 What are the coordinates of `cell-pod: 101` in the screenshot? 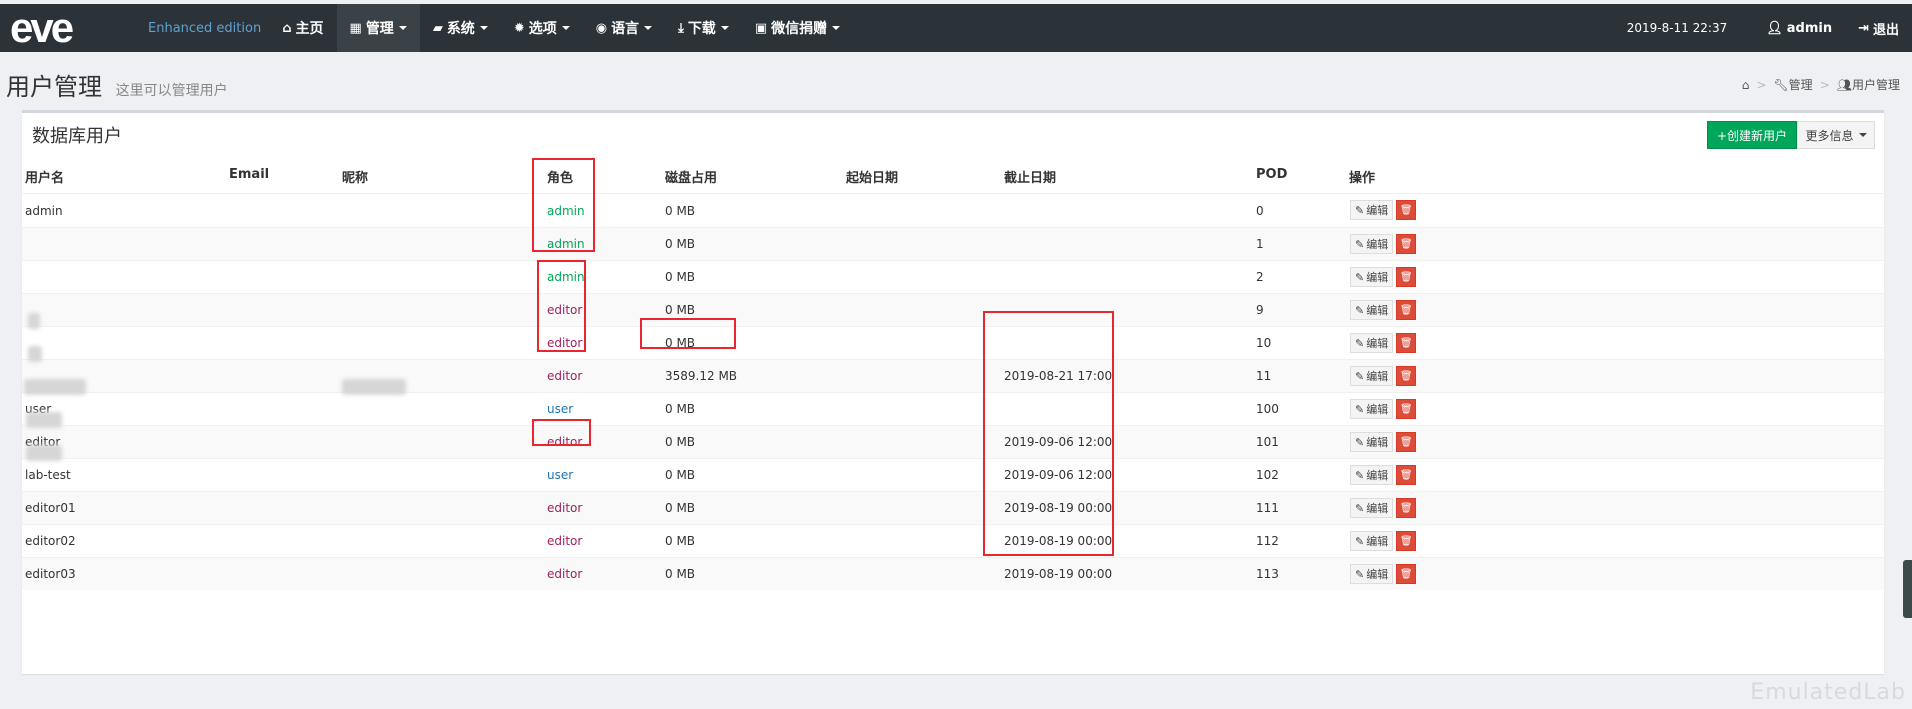 It's located at (1267, 442).